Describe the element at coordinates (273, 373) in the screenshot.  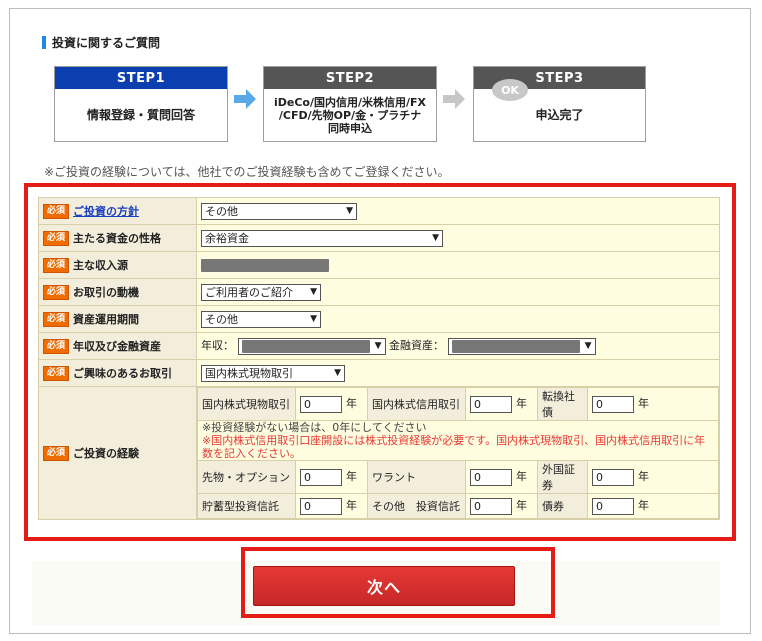
I see `interest-select: 国内株式現物取引 ▼` at that location.